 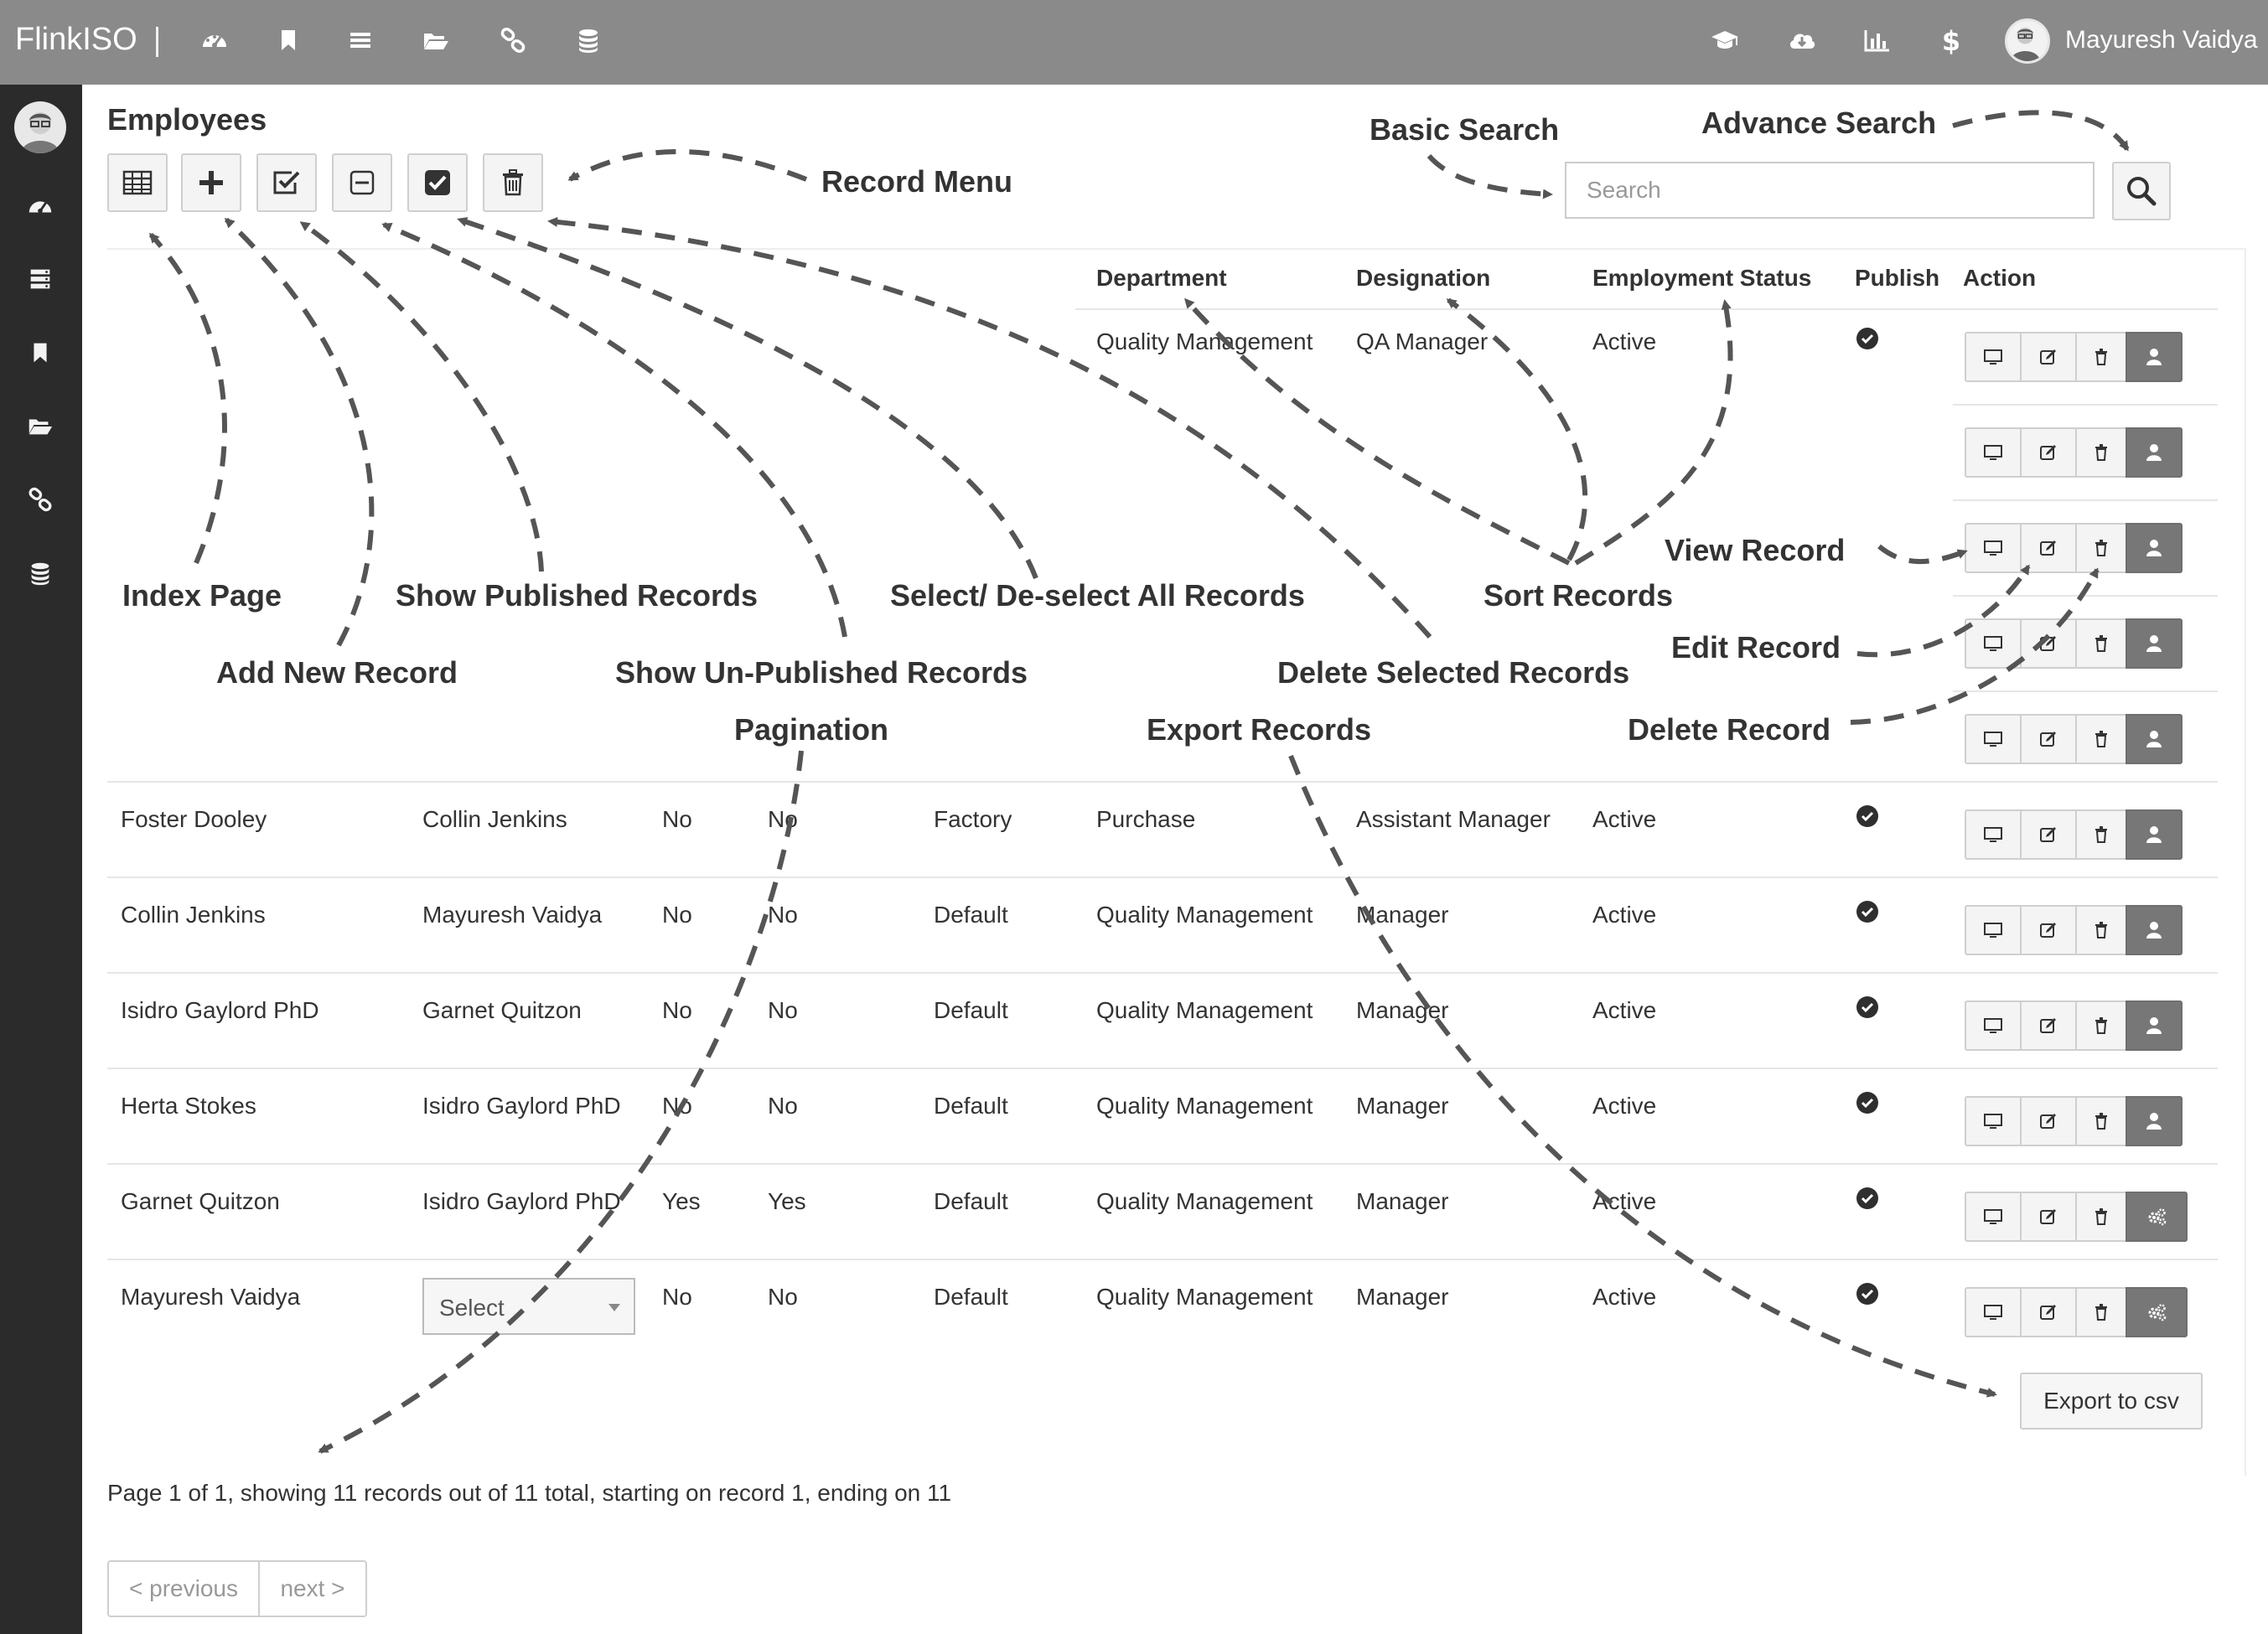 I want to click on header-publish: Publish, so click(x=1897, y=279).